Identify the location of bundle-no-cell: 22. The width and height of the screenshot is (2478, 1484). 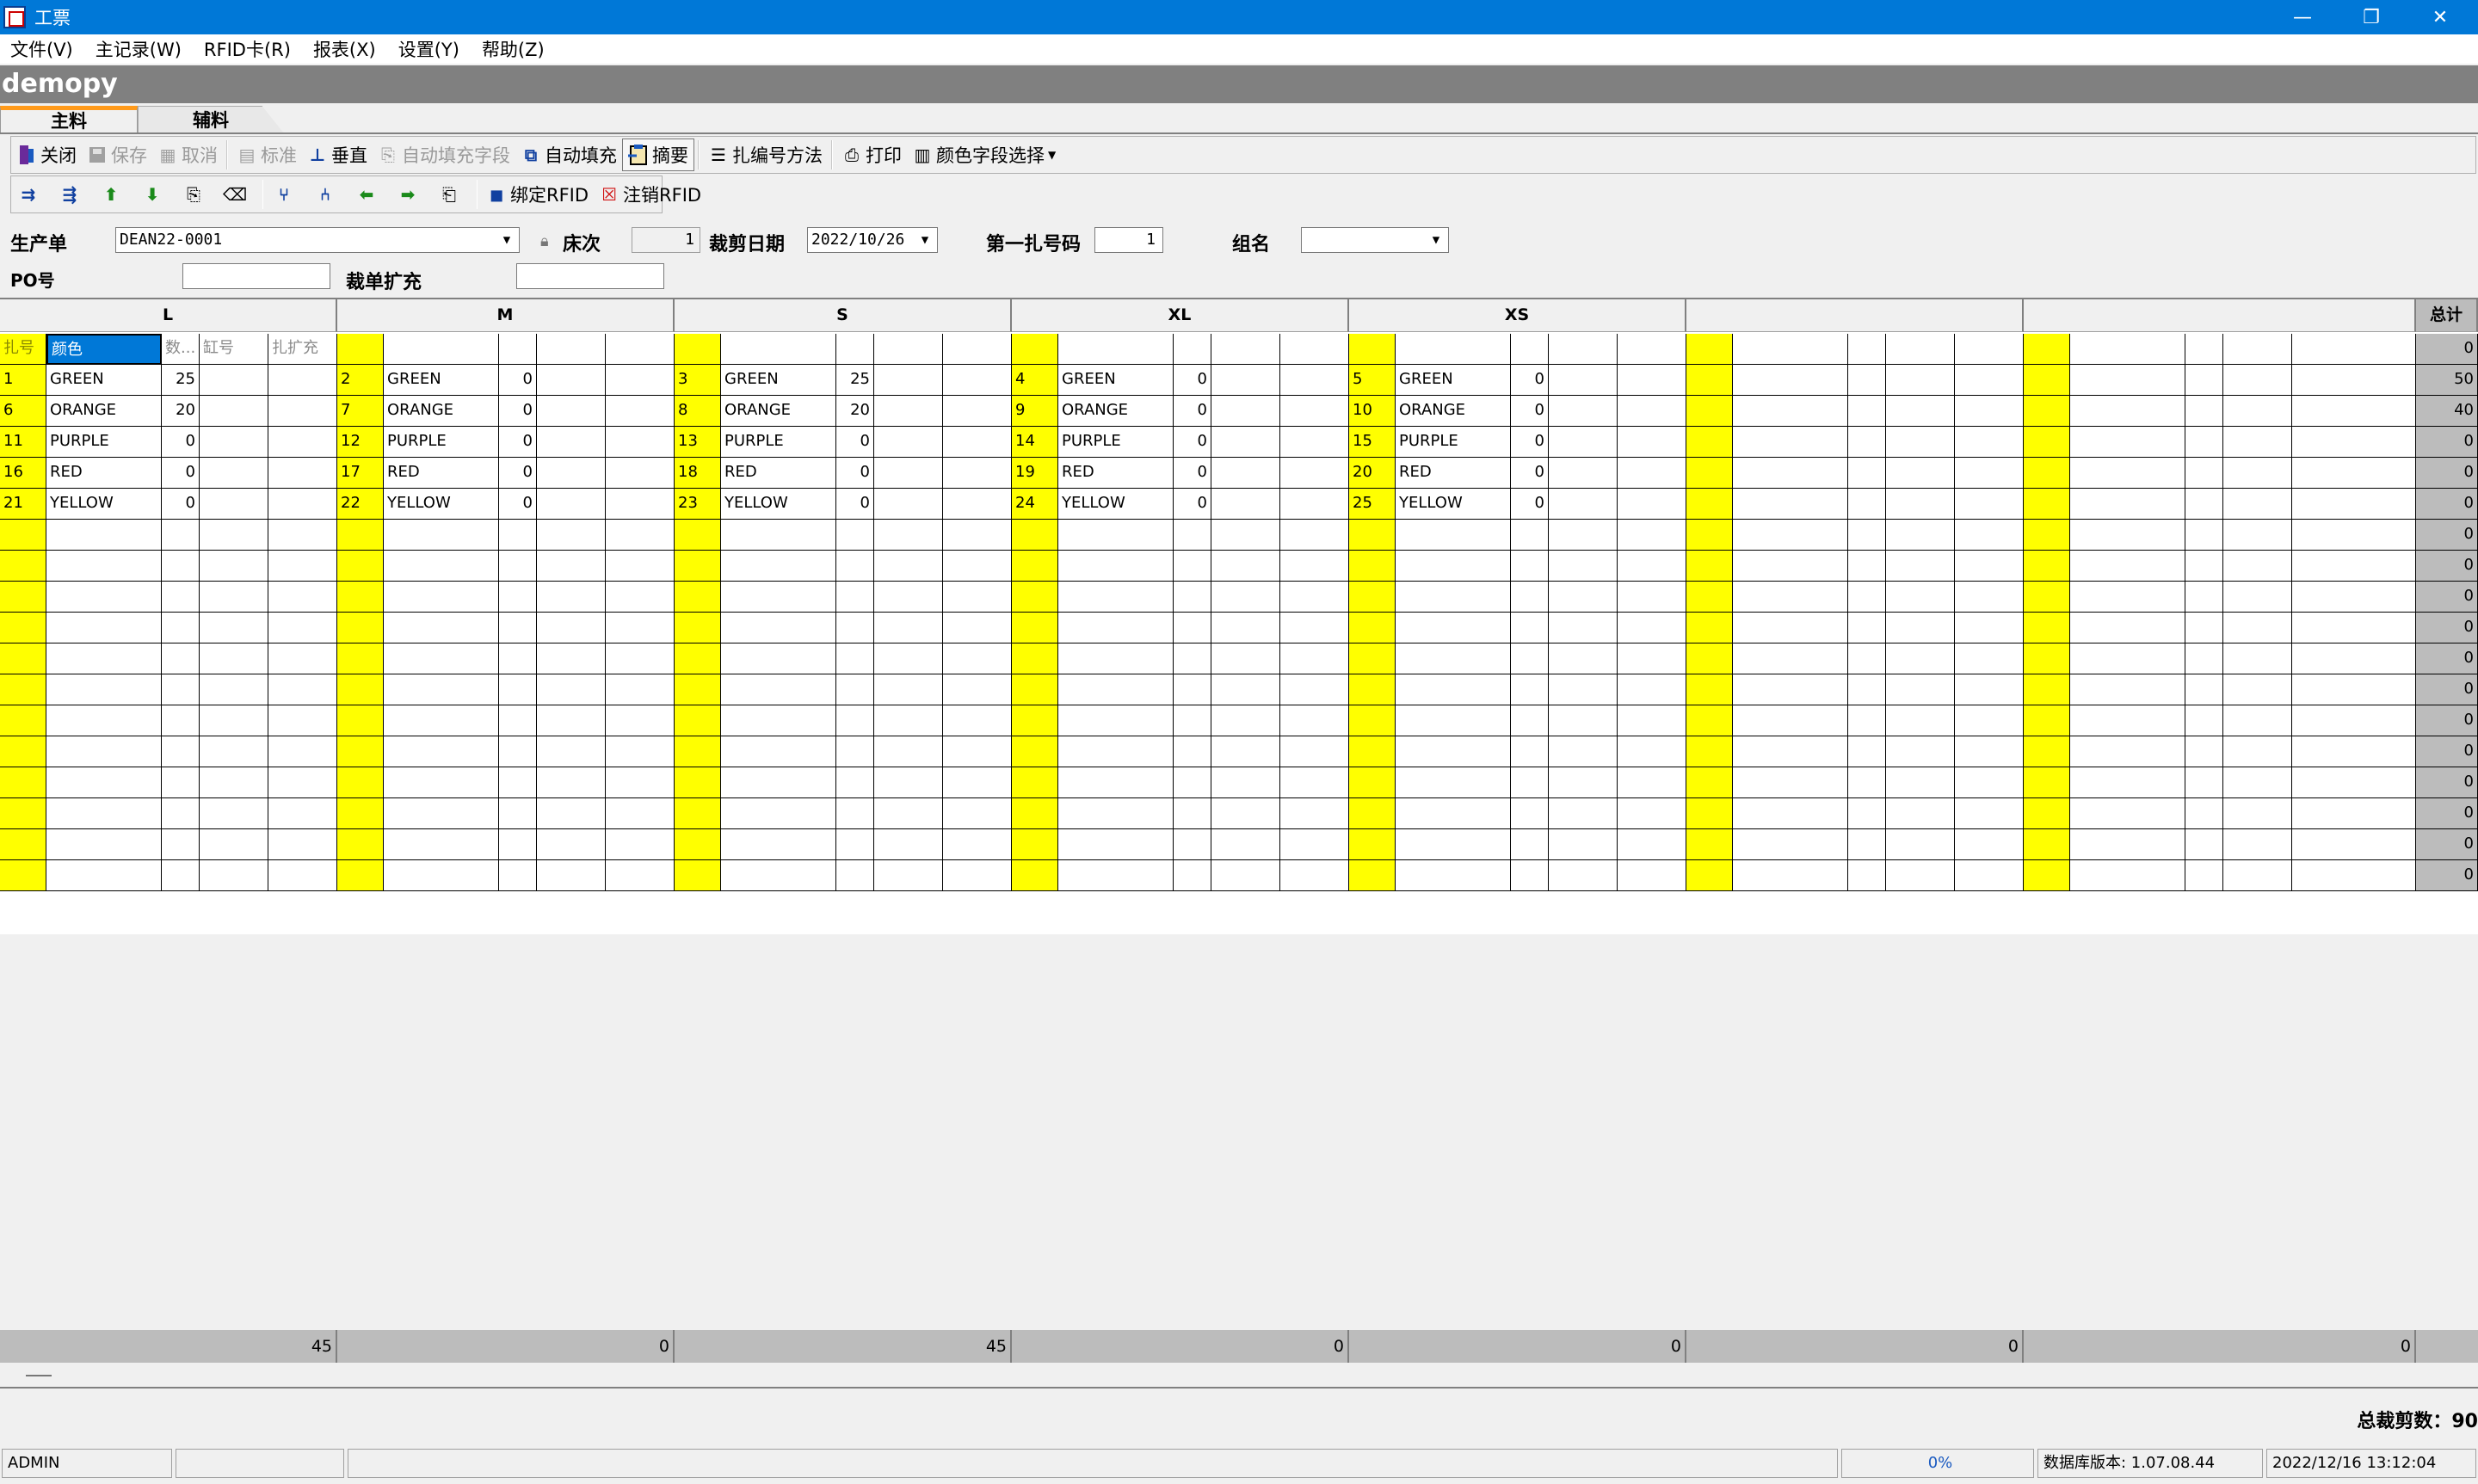
(360, 504).